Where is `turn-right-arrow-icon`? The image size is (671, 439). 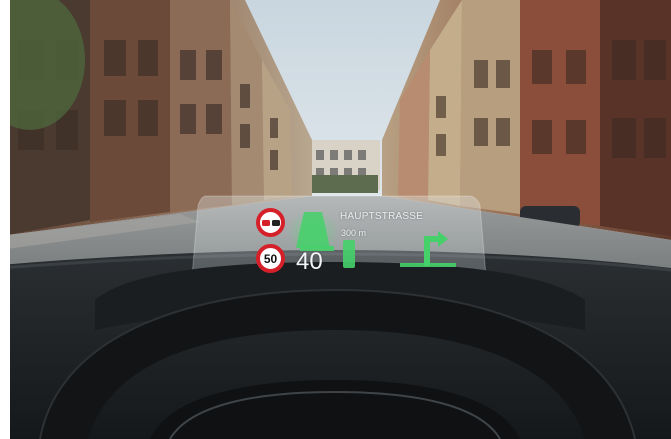 turn-right-arrow-icon is located at coordinates (428, 249).